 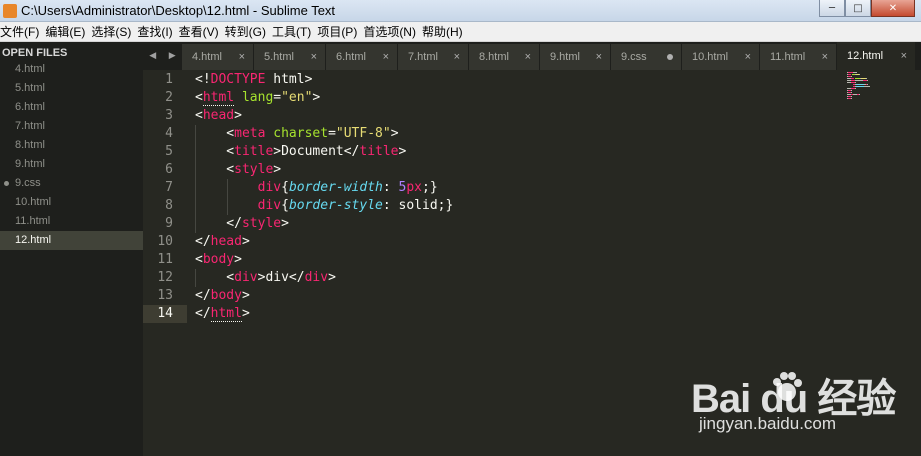 I want to click on code-line: div{border-width: 5px;}, so click(x=316, y=188).